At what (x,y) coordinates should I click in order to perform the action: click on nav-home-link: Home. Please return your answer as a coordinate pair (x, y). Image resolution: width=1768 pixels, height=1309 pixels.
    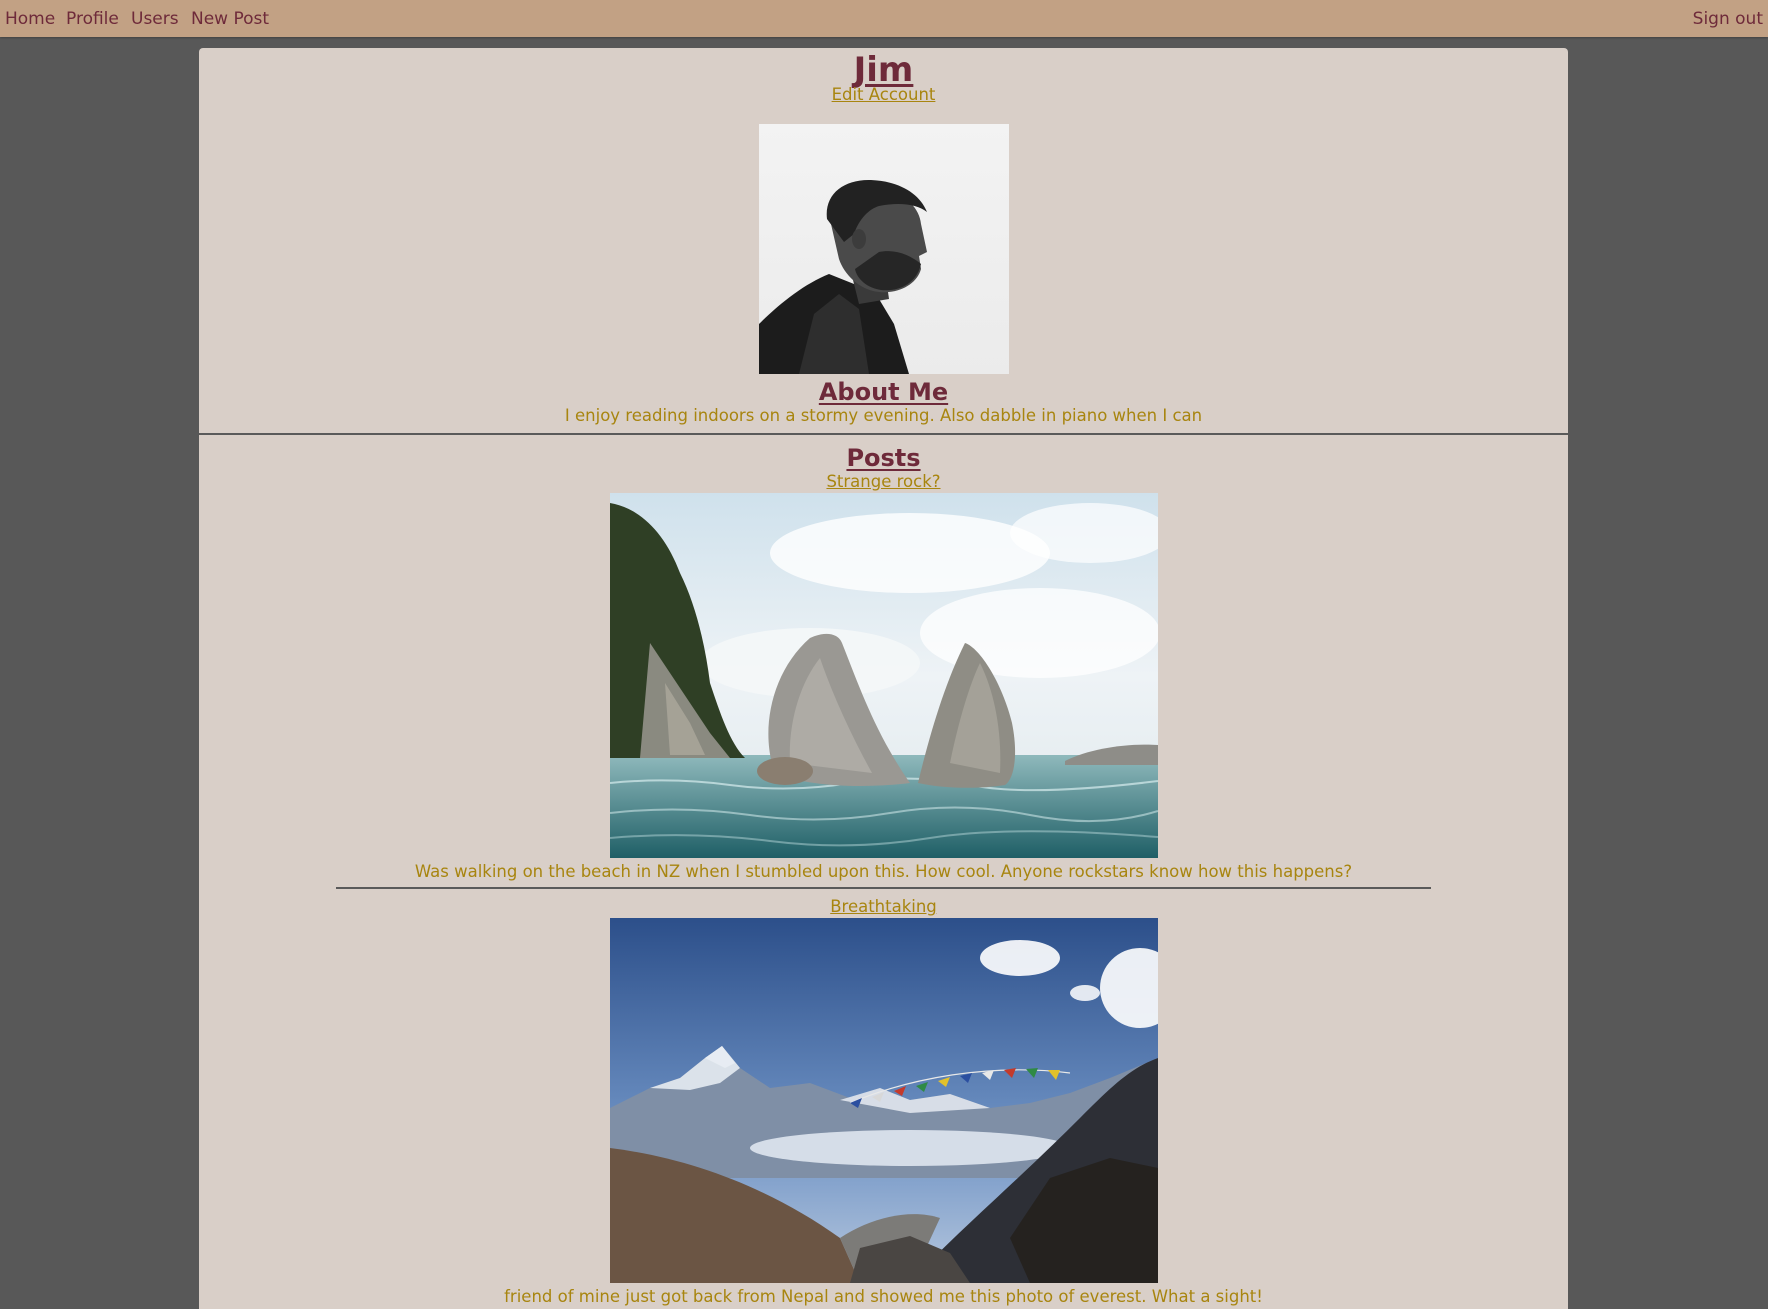
    Looking at the image, I should click on (30, 19).